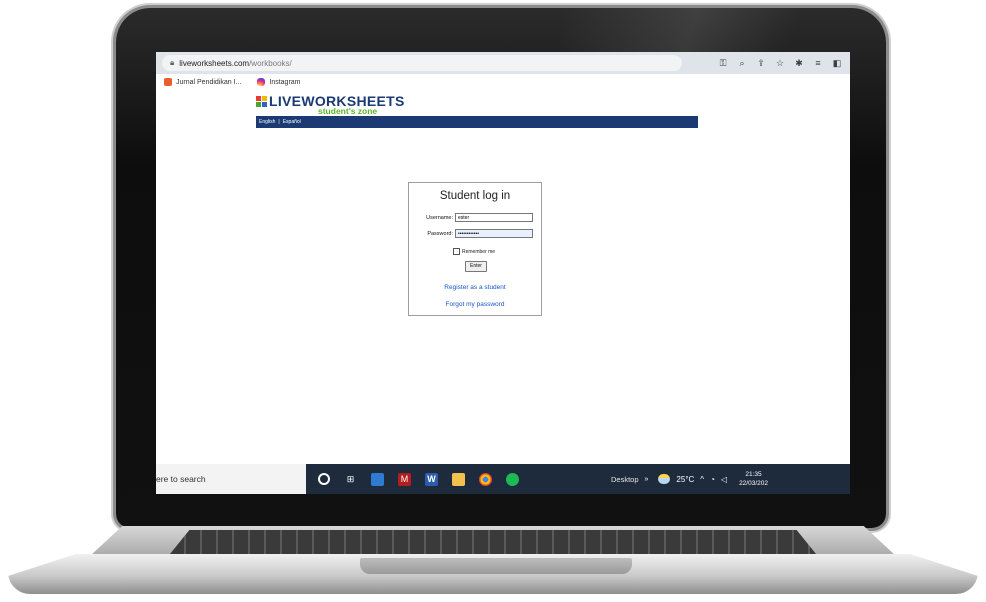  I want to click on taskbar-search: ere to search, so click(231, 479).